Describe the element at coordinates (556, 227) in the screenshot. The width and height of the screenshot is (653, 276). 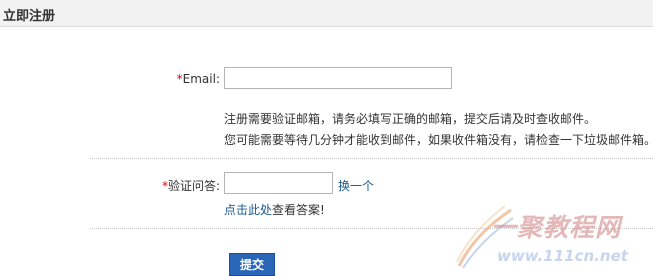
I see `watermark-title: 一聚教程网` at that location.